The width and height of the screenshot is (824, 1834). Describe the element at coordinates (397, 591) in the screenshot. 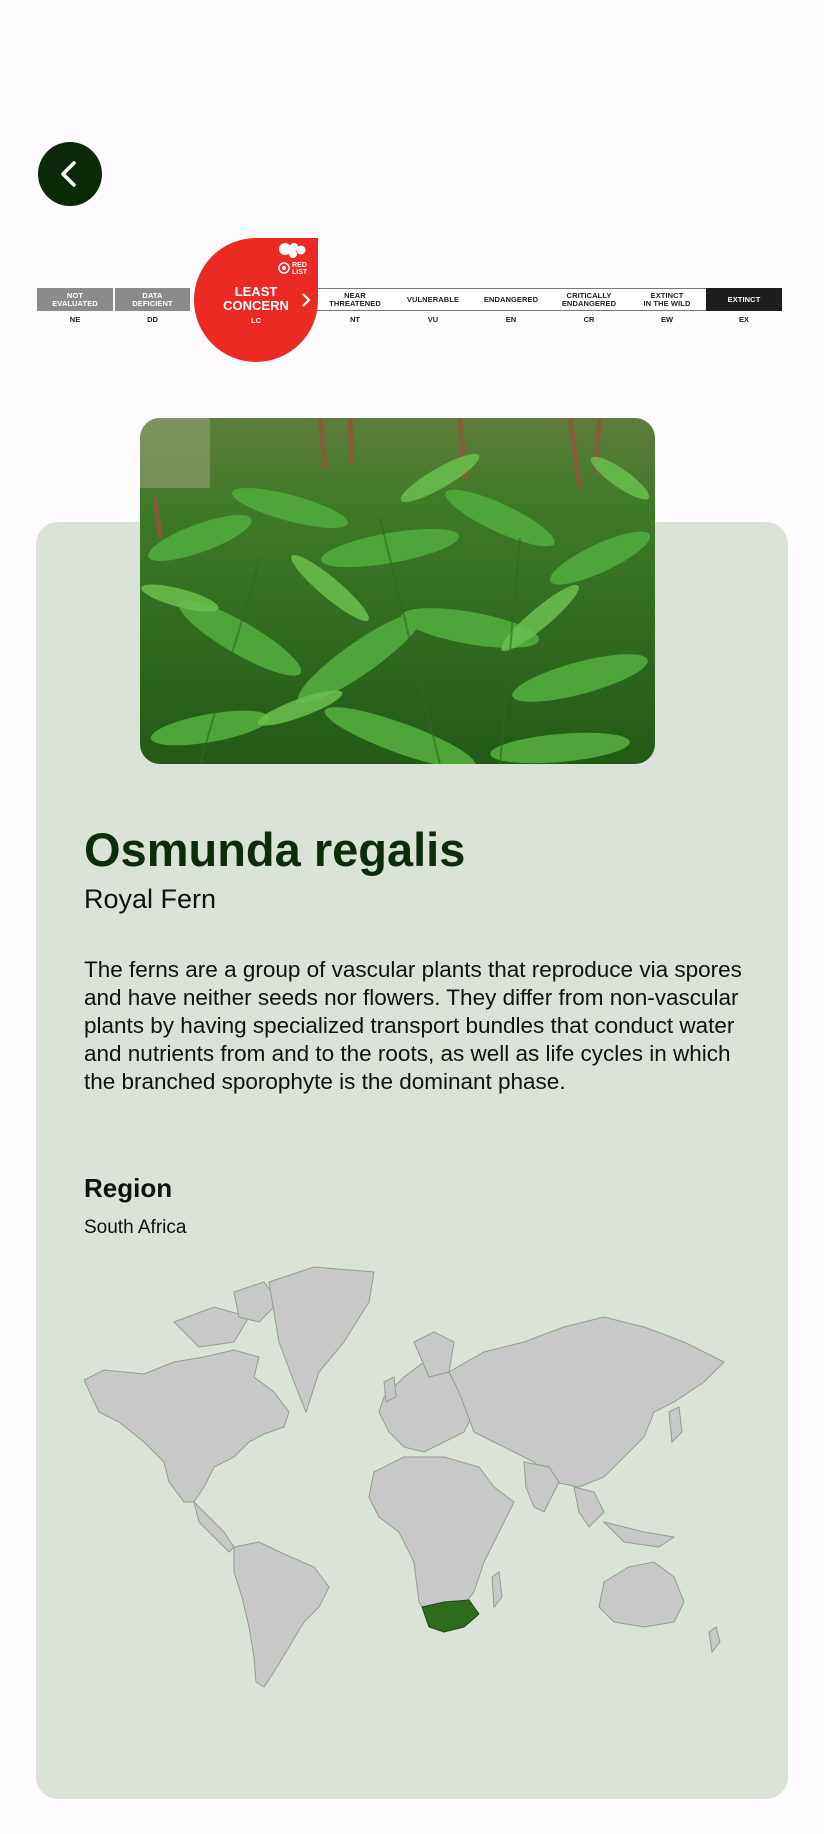

I see `species-photo` at that location.